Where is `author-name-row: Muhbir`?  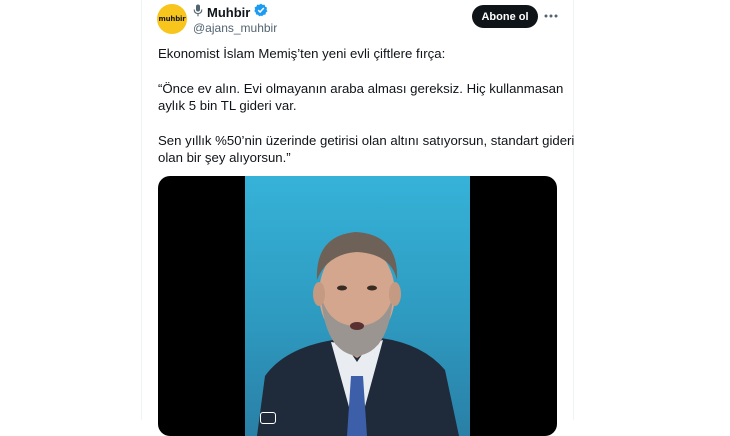
author-name-row: Muhbir is located at coordinates (230, 12).